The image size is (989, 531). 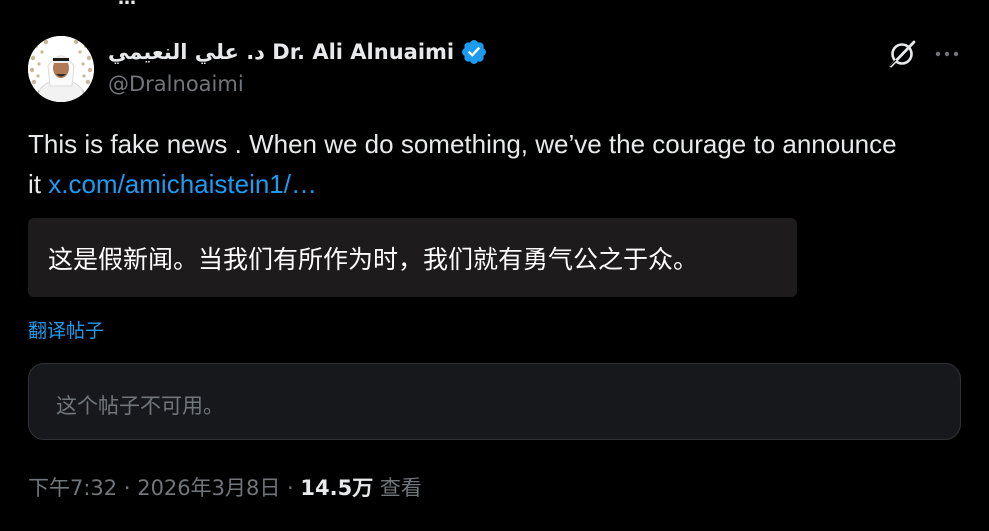 I want to click on more-options-icon, so click(x=947, y=54).